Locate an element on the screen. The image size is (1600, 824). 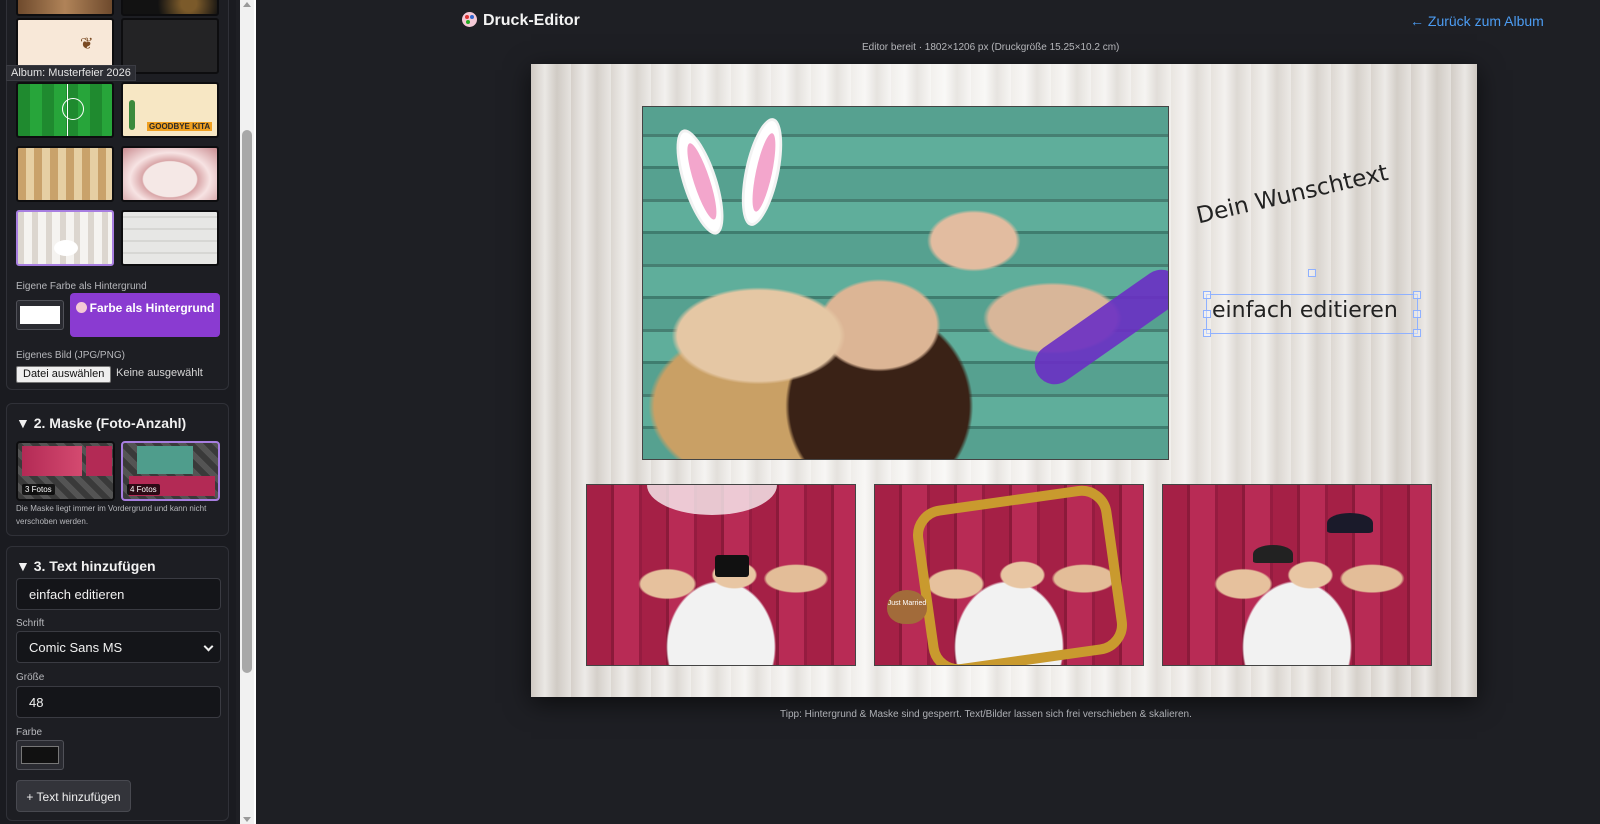
mask-option-3-photos: 3 Fotos is located at coordinates (65, 471).